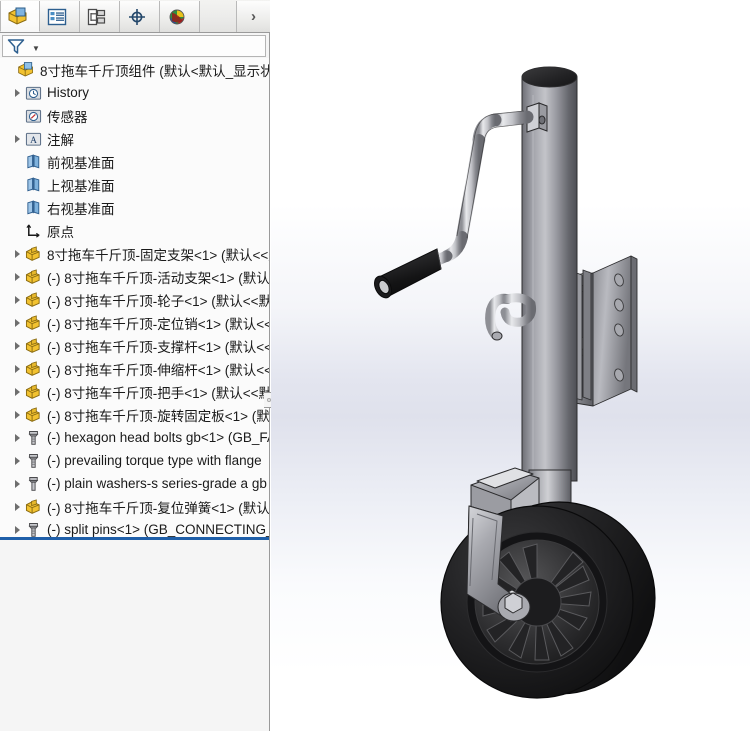 The image size is (750, 731). What do you see at coordinates (158, 437) in the screenshot?
I see `tree-item-label: (-) hexagon head bolts gb<1> (GB_FA` at bounding box center [158, 437].